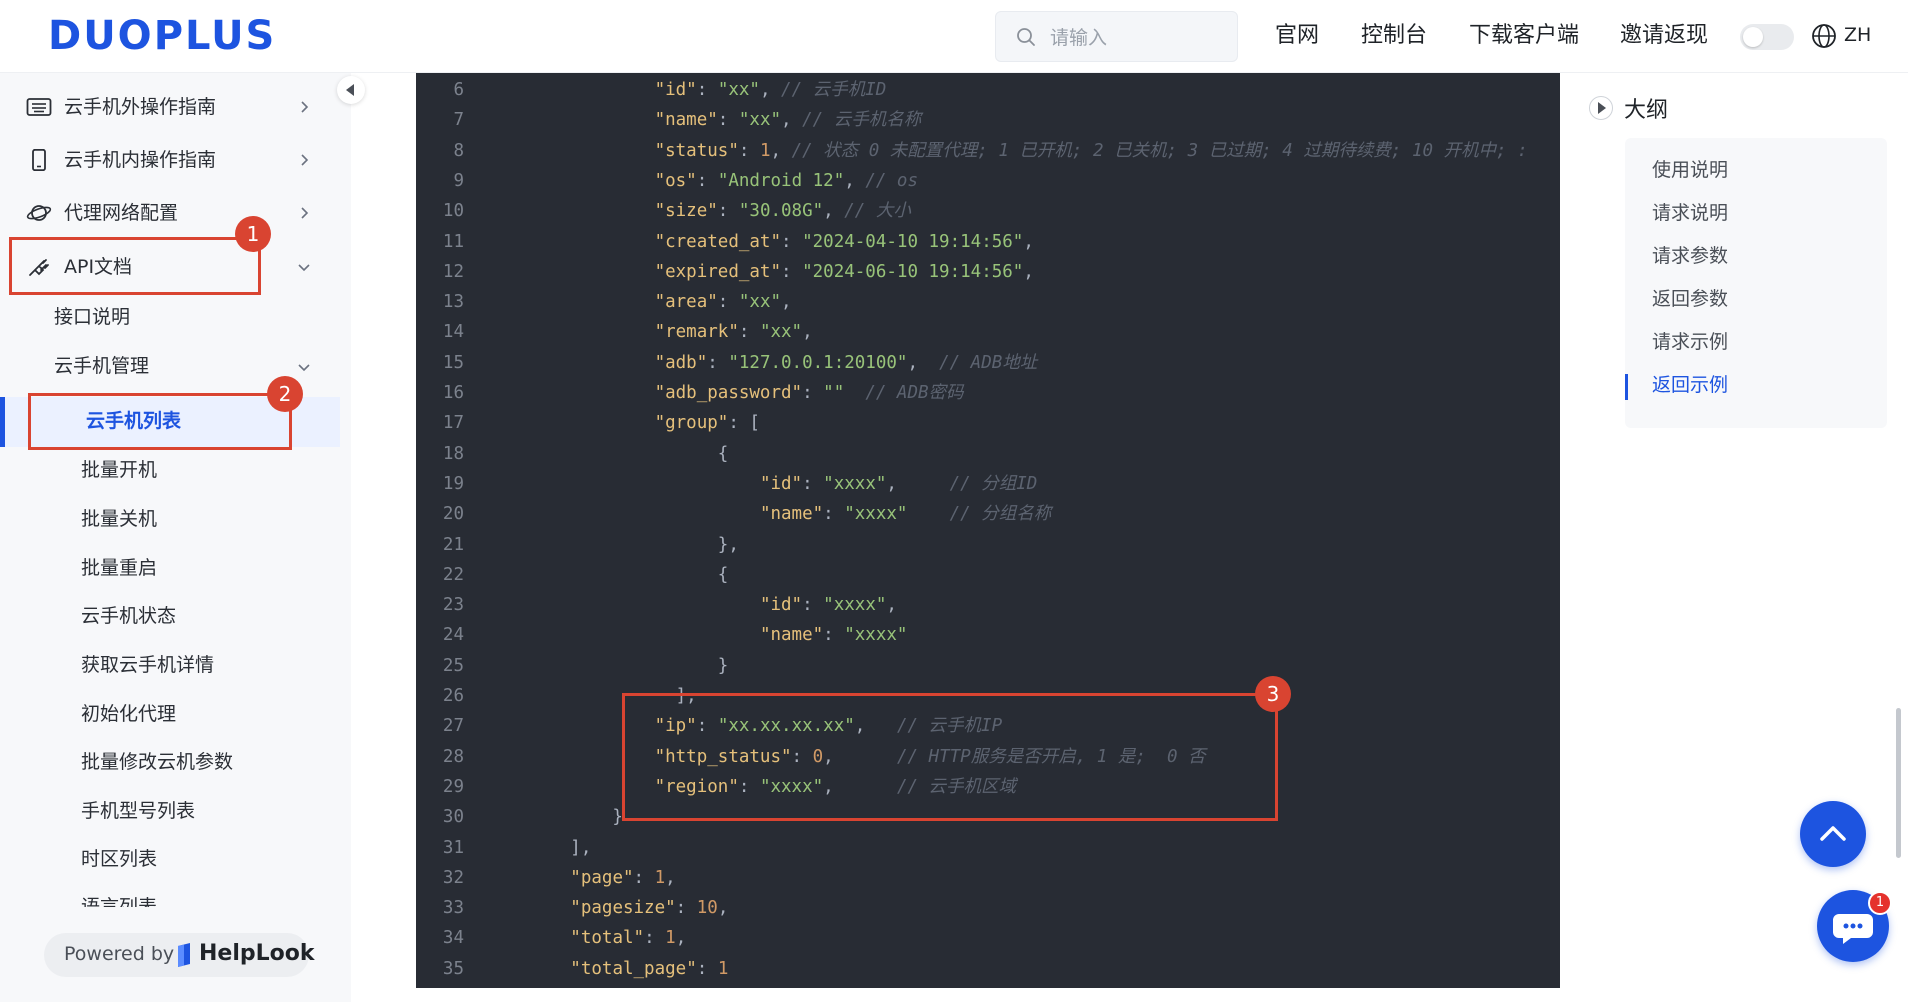  What do you see at coordinates (1898, 783) in the screenshot?
I see `page-scrollbar` at bounding box center [1898, 783].